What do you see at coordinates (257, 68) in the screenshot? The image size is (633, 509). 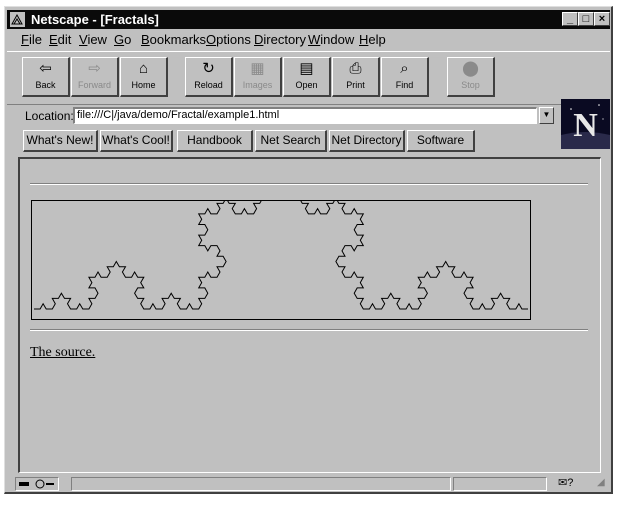 I see `images-icon: ▦` at bounding box center [257, 68].